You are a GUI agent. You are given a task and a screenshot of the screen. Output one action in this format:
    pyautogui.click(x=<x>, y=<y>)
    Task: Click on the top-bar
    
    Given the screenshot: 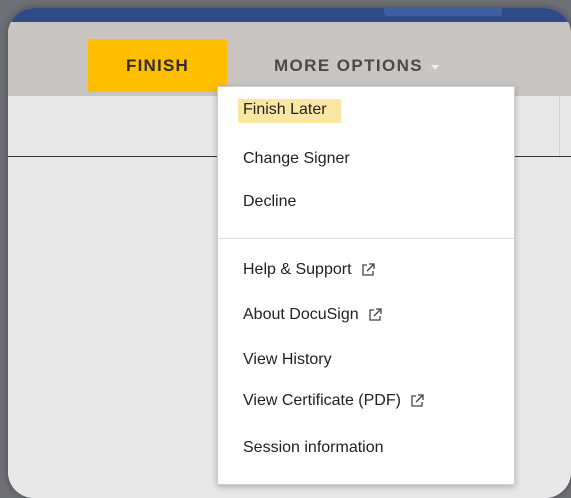 What is the action you would take?
    pyautogui.click(x=289, y=15)
    